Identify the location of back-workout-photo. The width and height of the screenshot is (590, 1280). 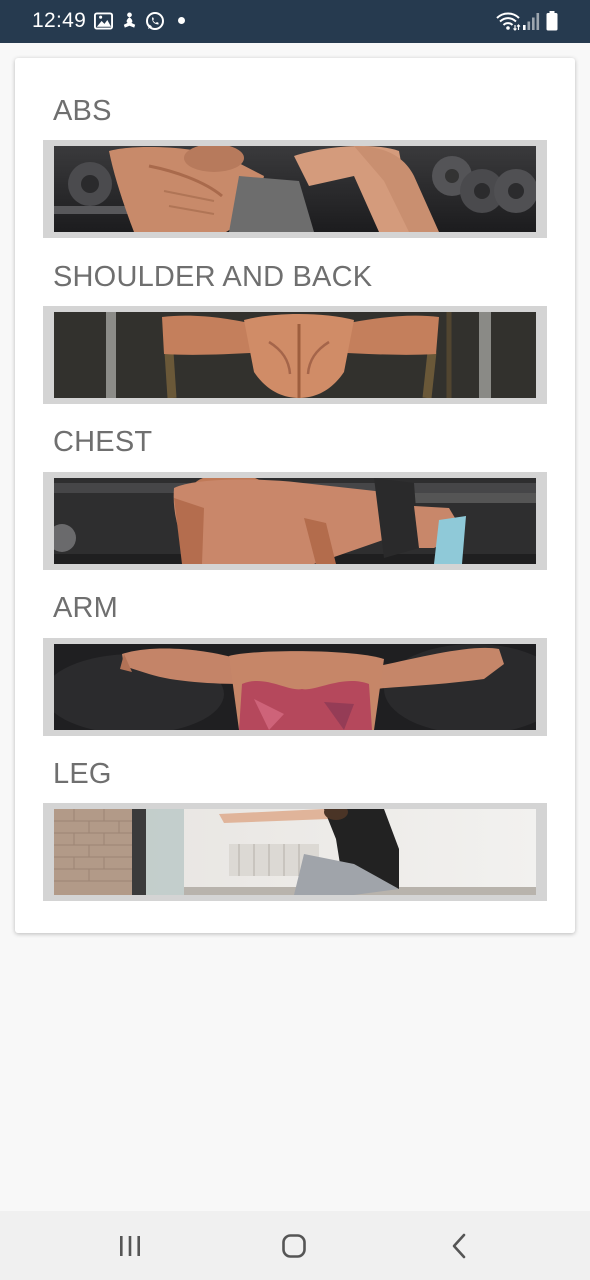
(295, 355).